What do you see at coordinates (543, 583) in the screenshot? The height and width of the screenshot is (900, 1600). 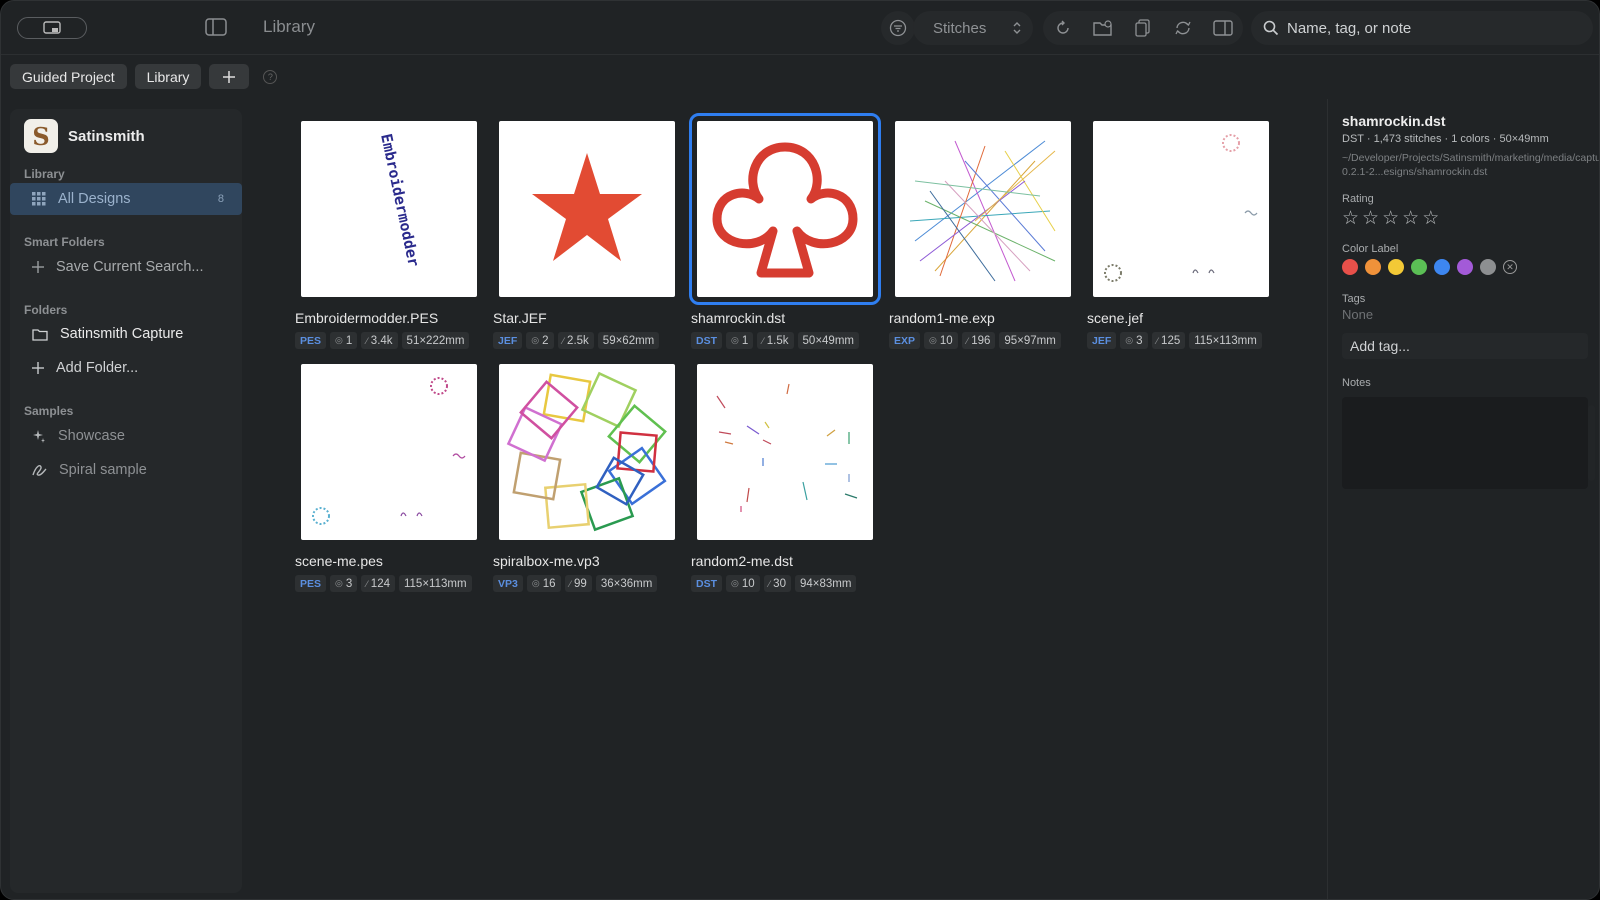 I see `color-count-chip: ◎ 16` at bounding box center [543, 583].